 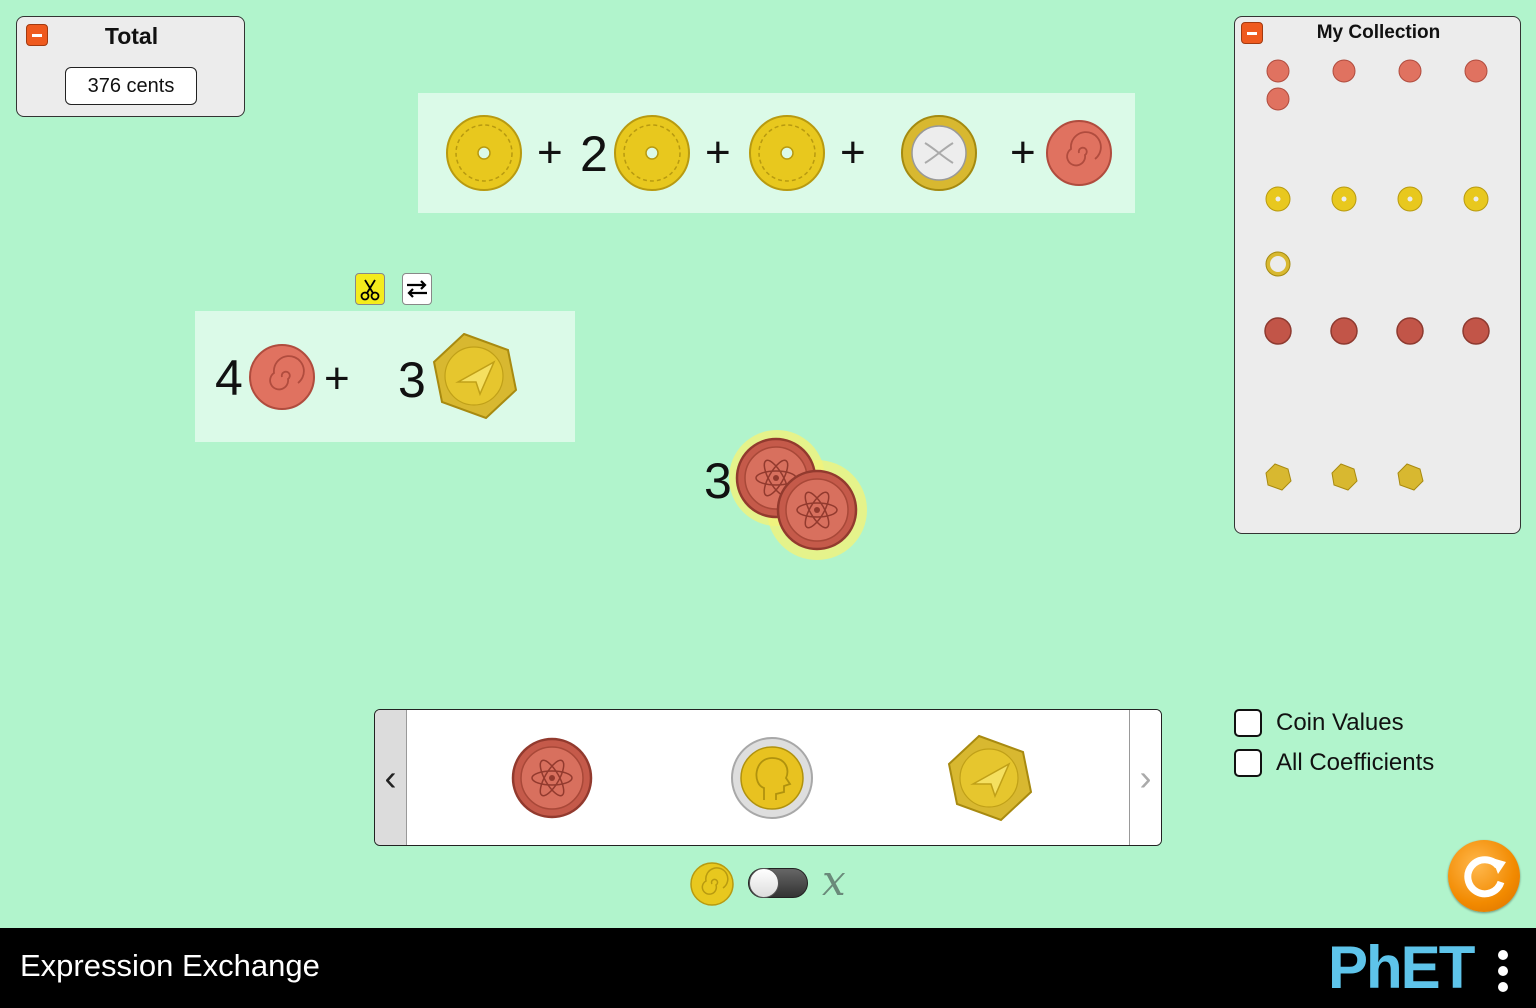 I want to click on collection-coins, so click(x=1377, y=275).